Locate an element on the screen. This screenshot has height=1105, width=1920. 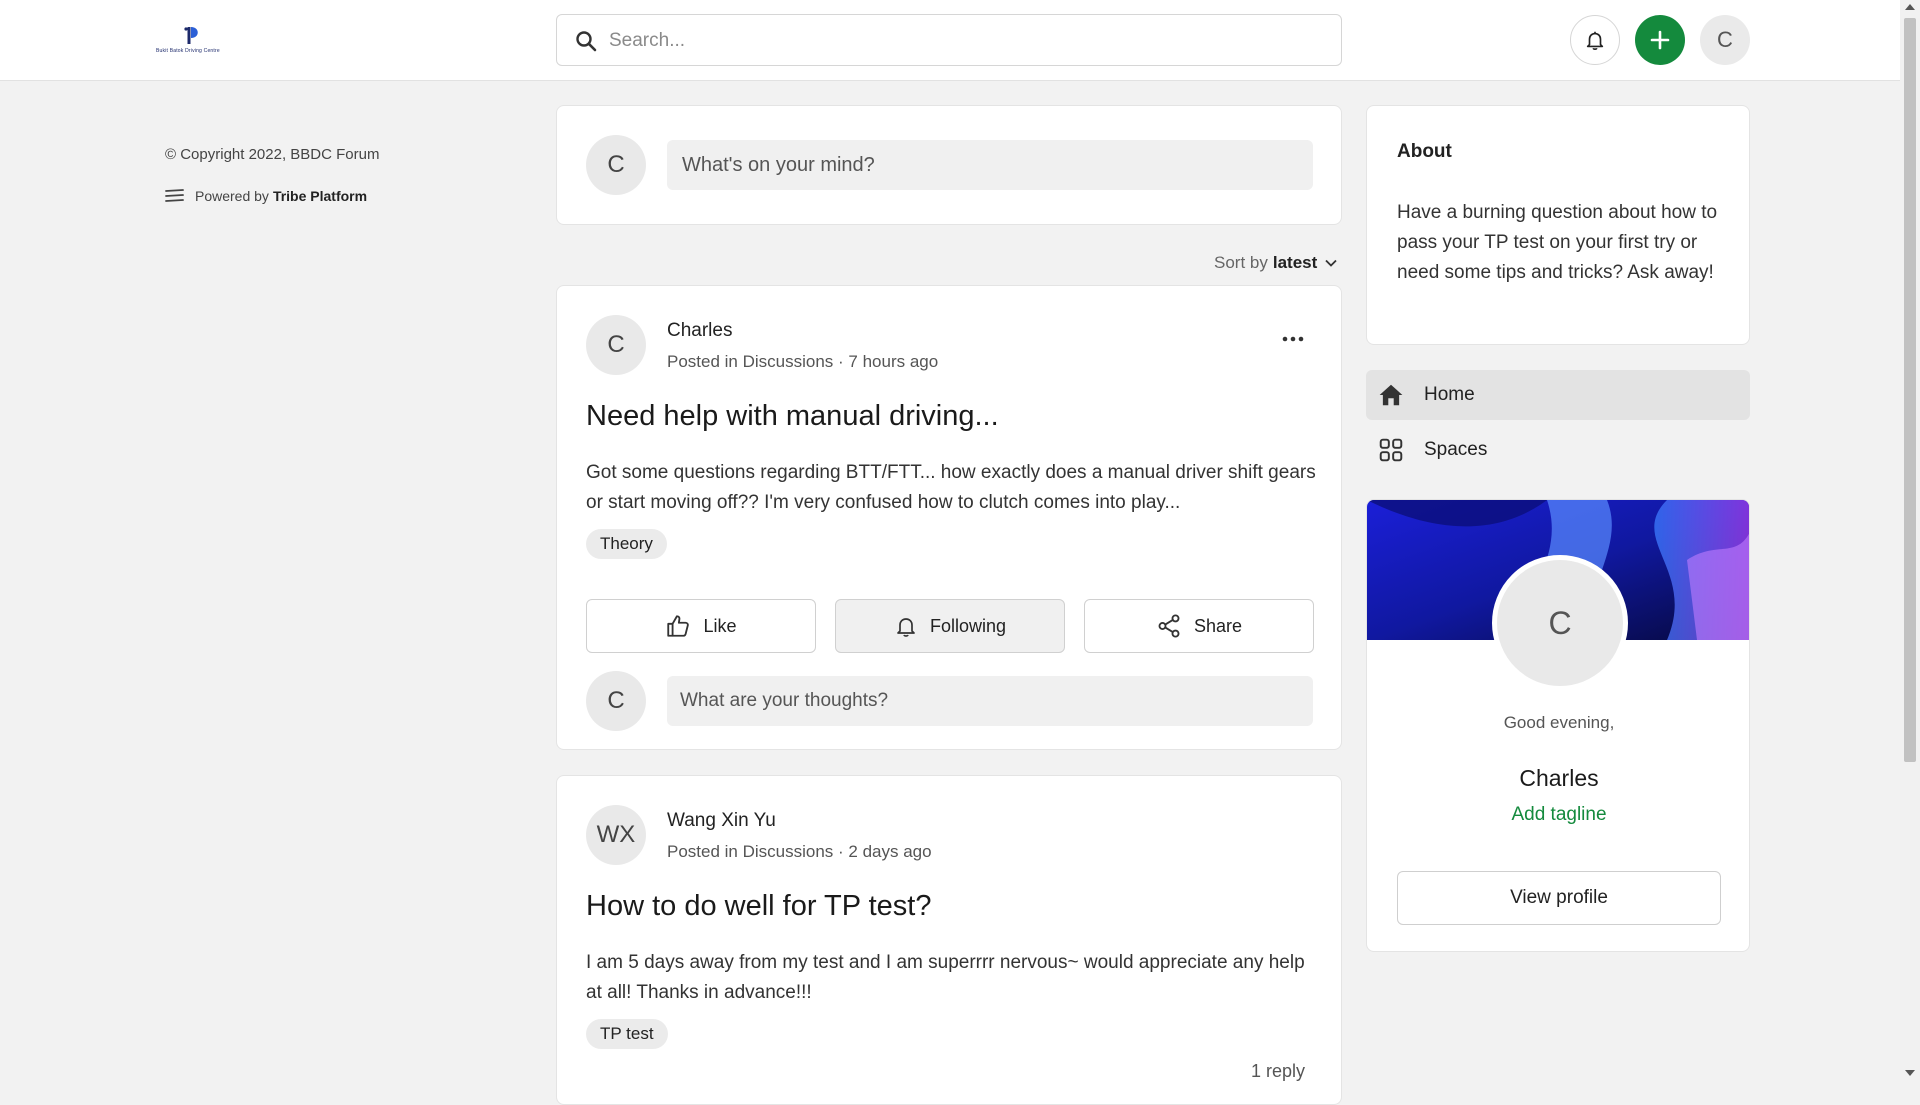
nav-home-label: Home is located at coordinates (1449, 394).